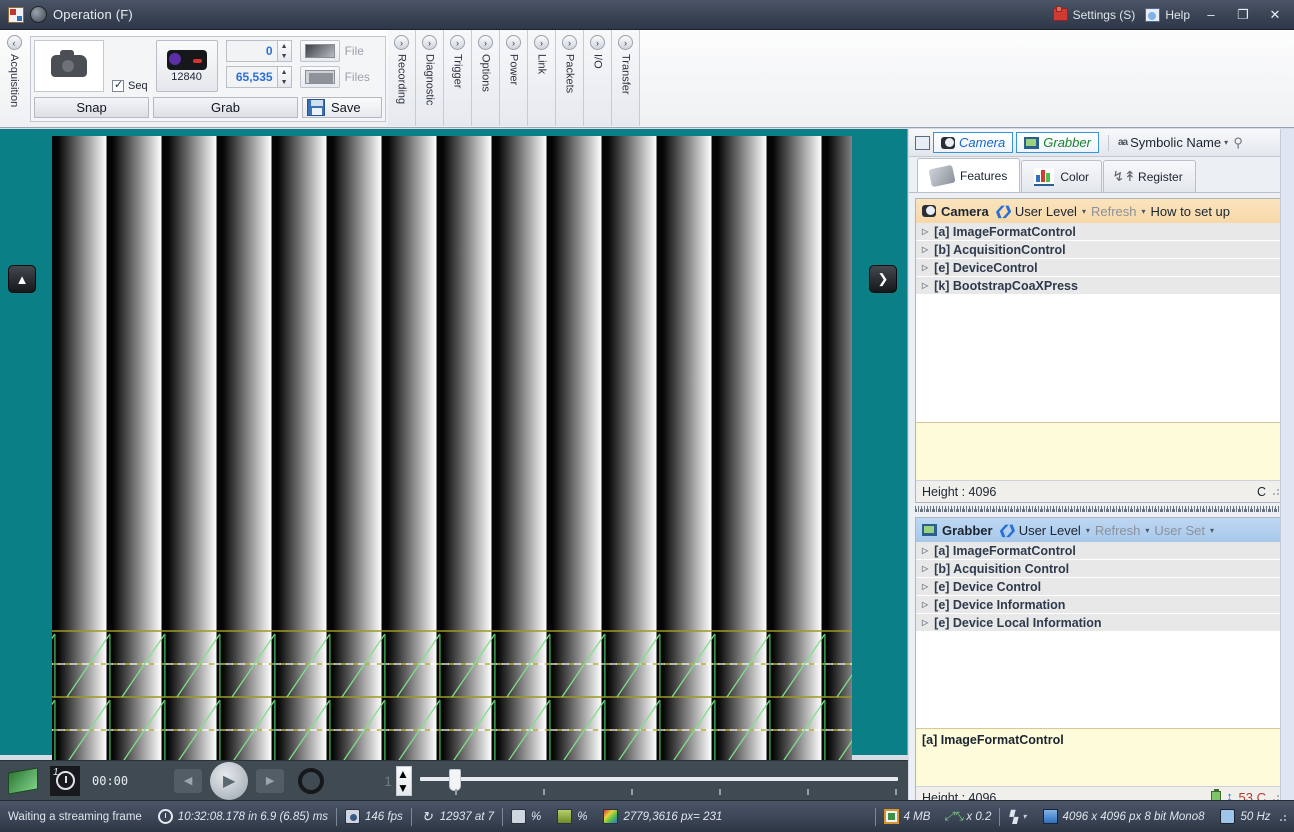  What do you see at coordinates (130, 85) in the screenshot?
I see `seq-checkbox: Seq` at bounding box center [130, 85].